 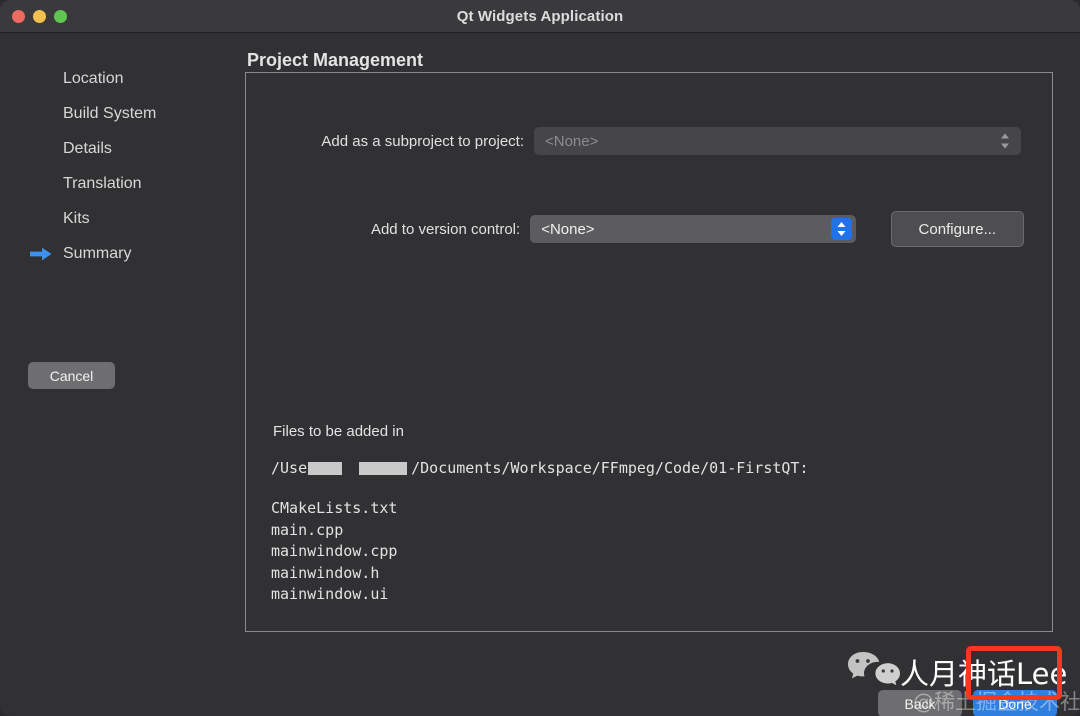 I want to click on done-button: Done, so click(x=1015, y=703).